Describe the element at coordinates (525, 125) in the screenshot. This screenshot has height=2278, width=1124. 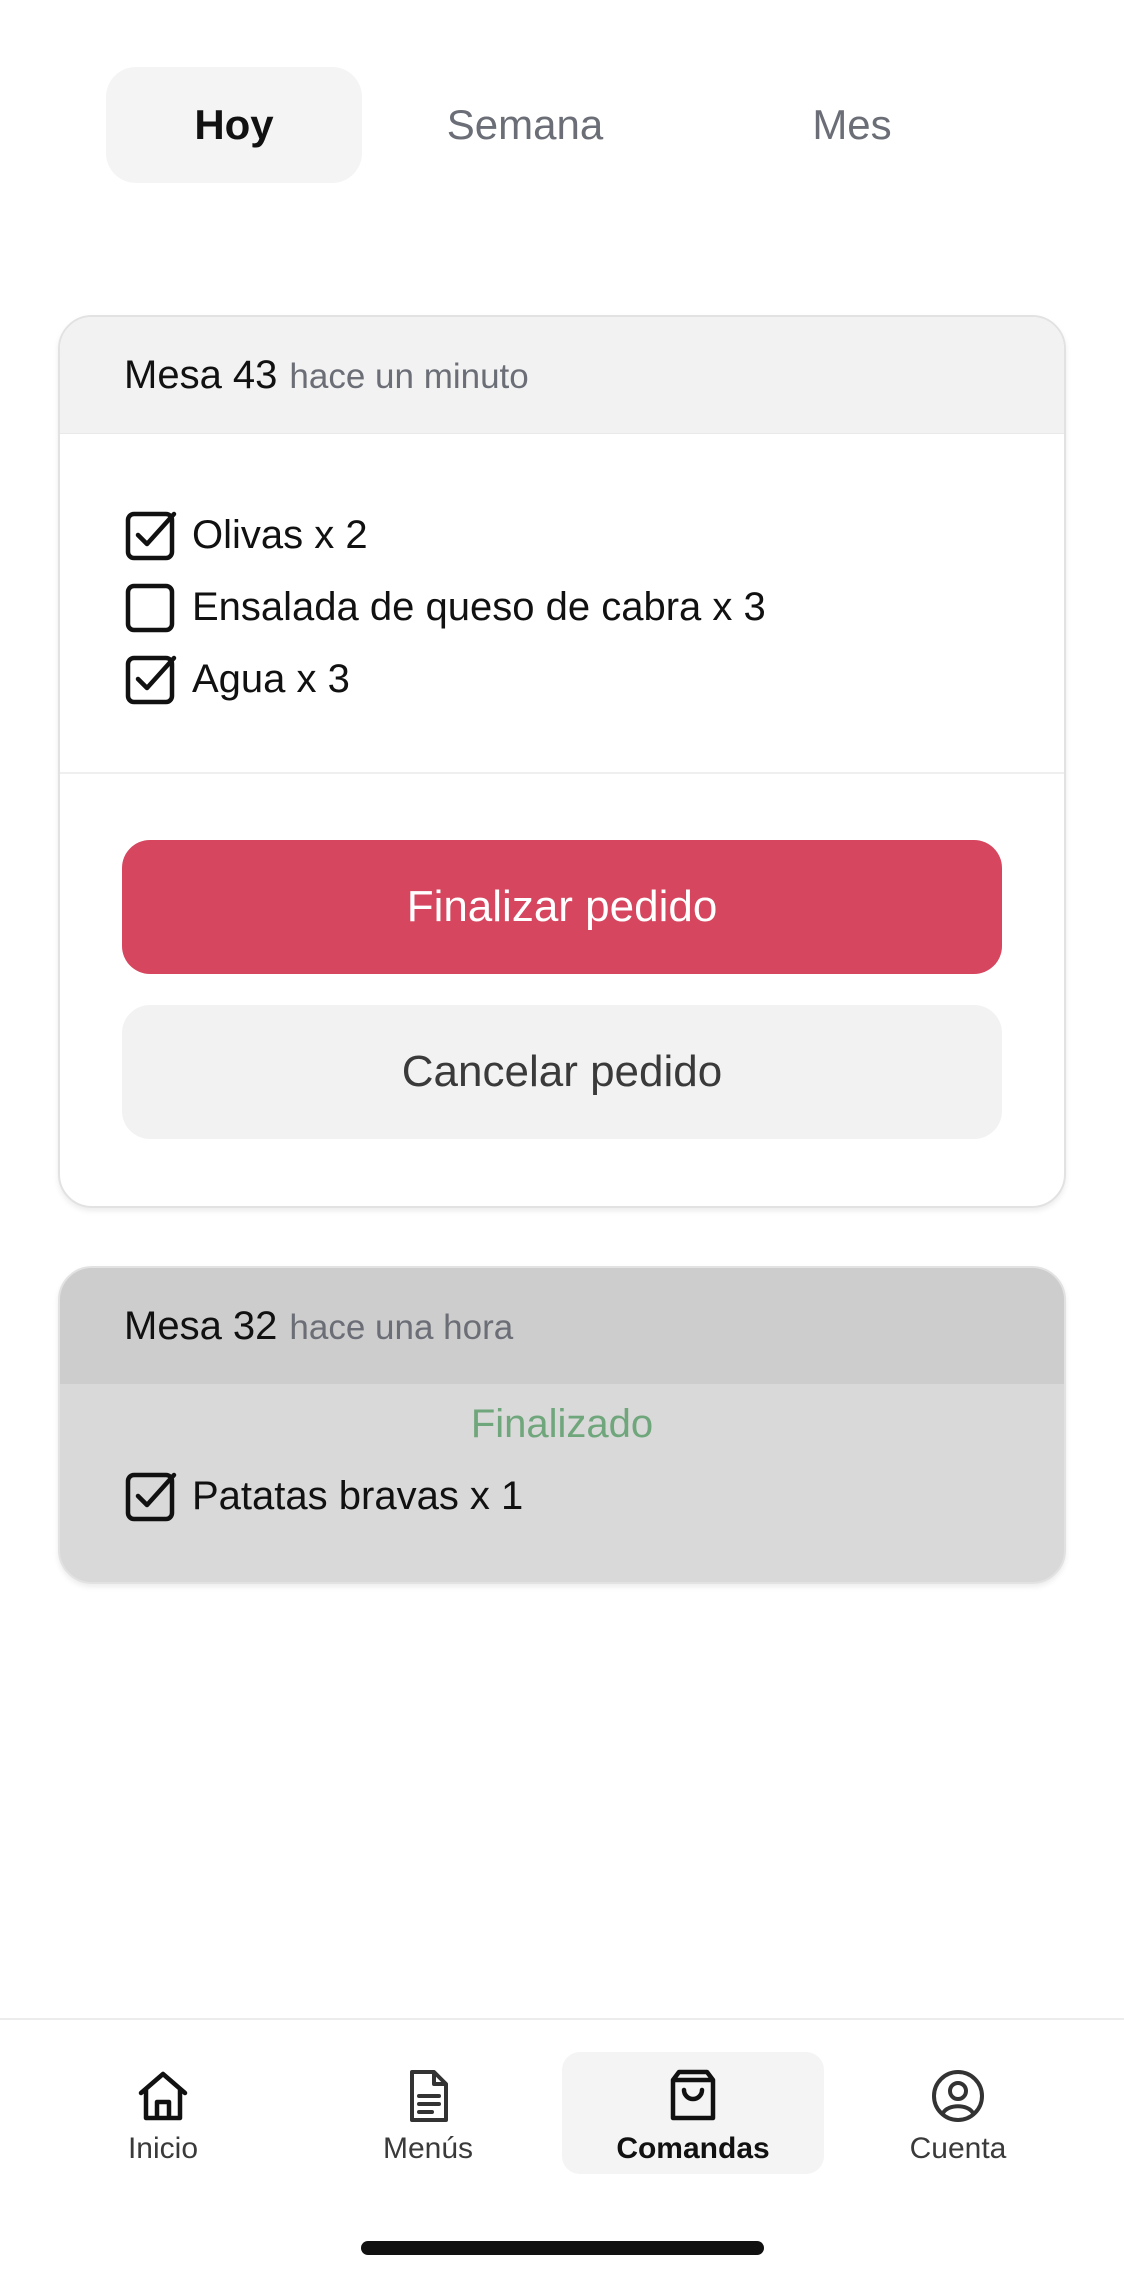
I see `tab-semana: Semana` at that location.